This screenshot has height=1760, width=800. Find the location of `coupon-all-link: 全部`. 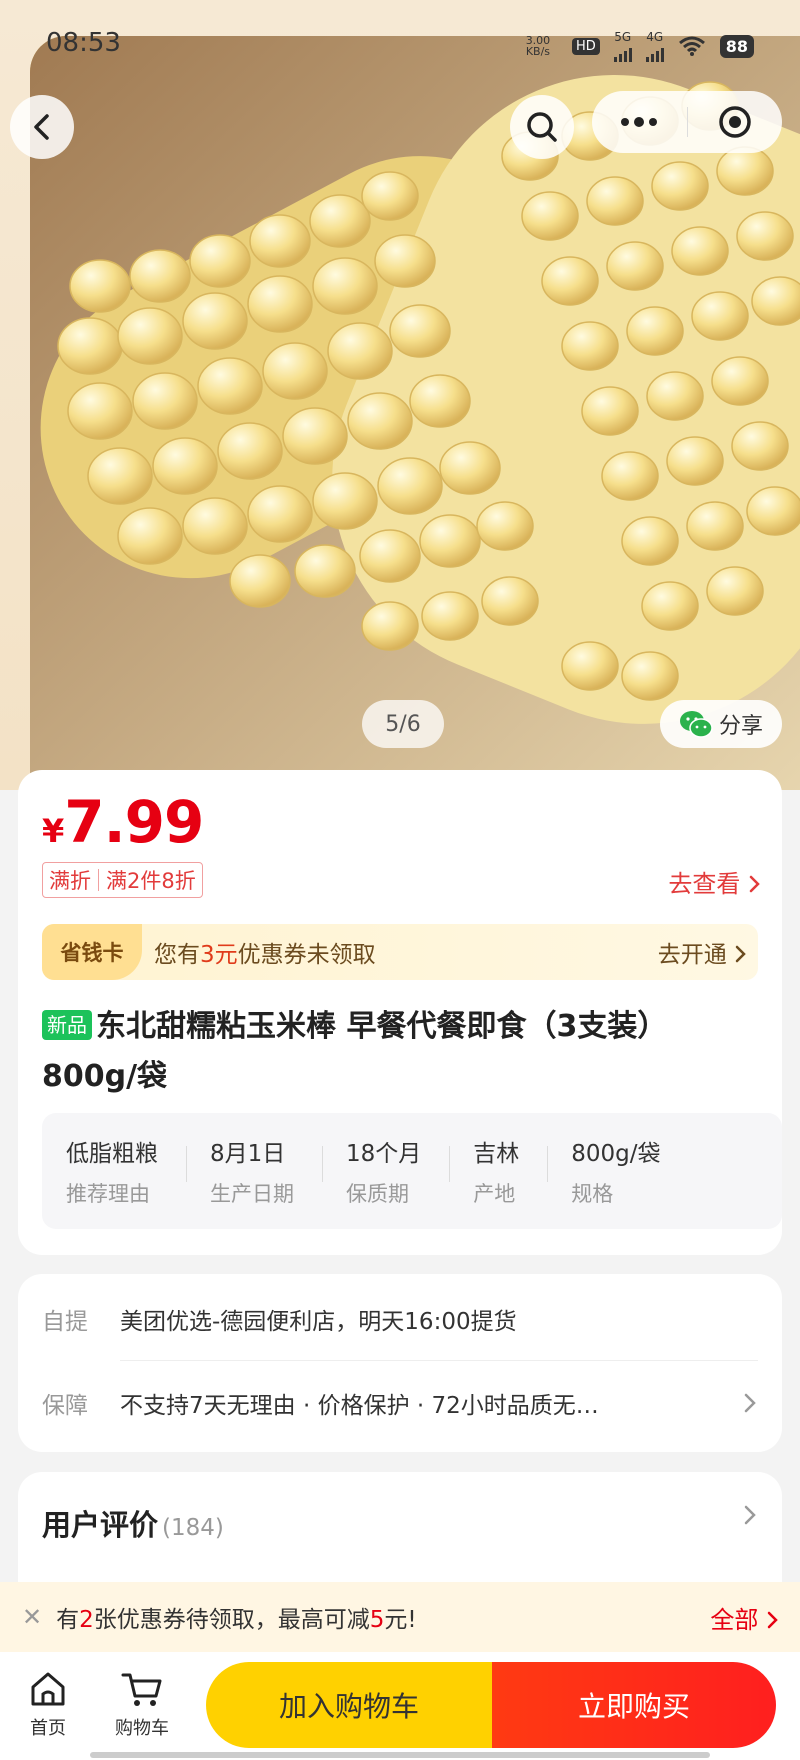

coupon-all-link: 全部 is located at coordinates (745, 1617).